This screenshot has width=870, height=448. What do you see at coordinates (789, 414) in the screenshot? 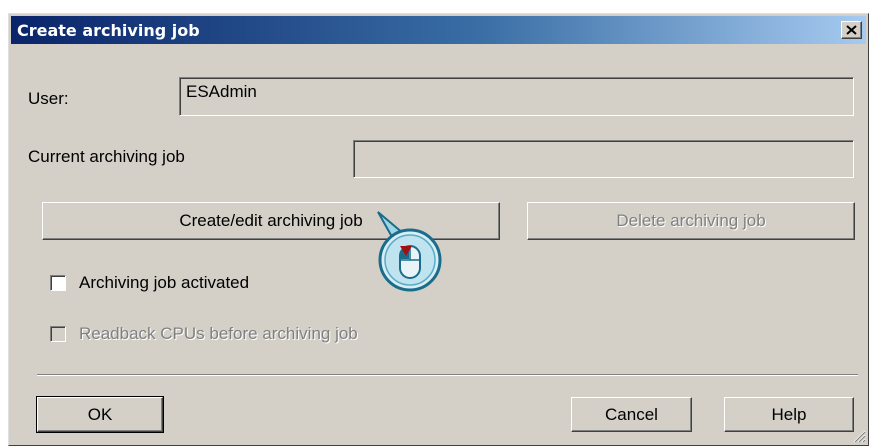
I see `help-button: Help` at bounding box center [789, 414].